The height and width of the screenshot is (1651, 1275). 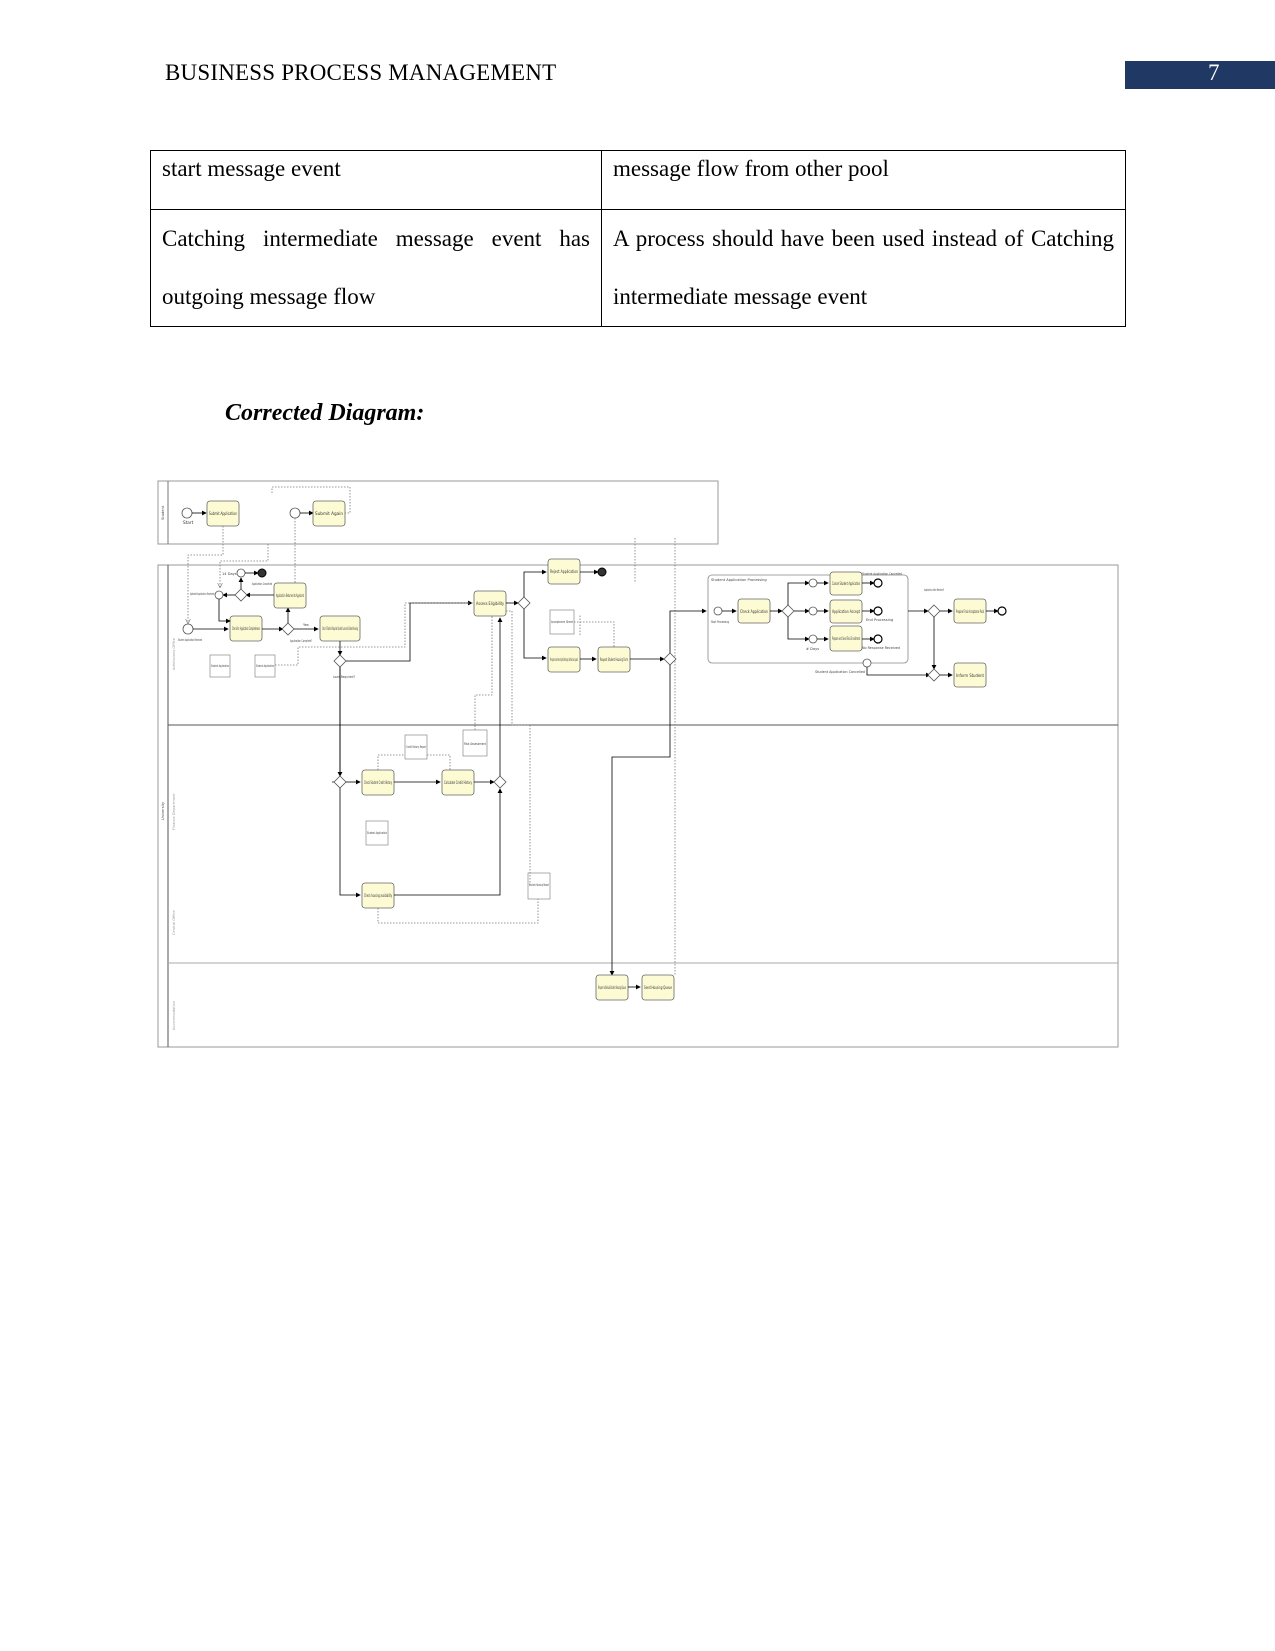 I want to click on svg-text: Send Housing Queue, so click(x=658, y=987).